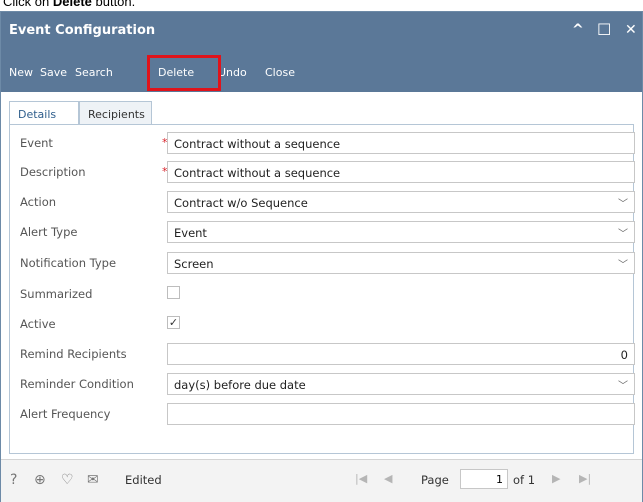  I want to click on remind-recipients-row: Remind Recipients 0, so click(322, 354).